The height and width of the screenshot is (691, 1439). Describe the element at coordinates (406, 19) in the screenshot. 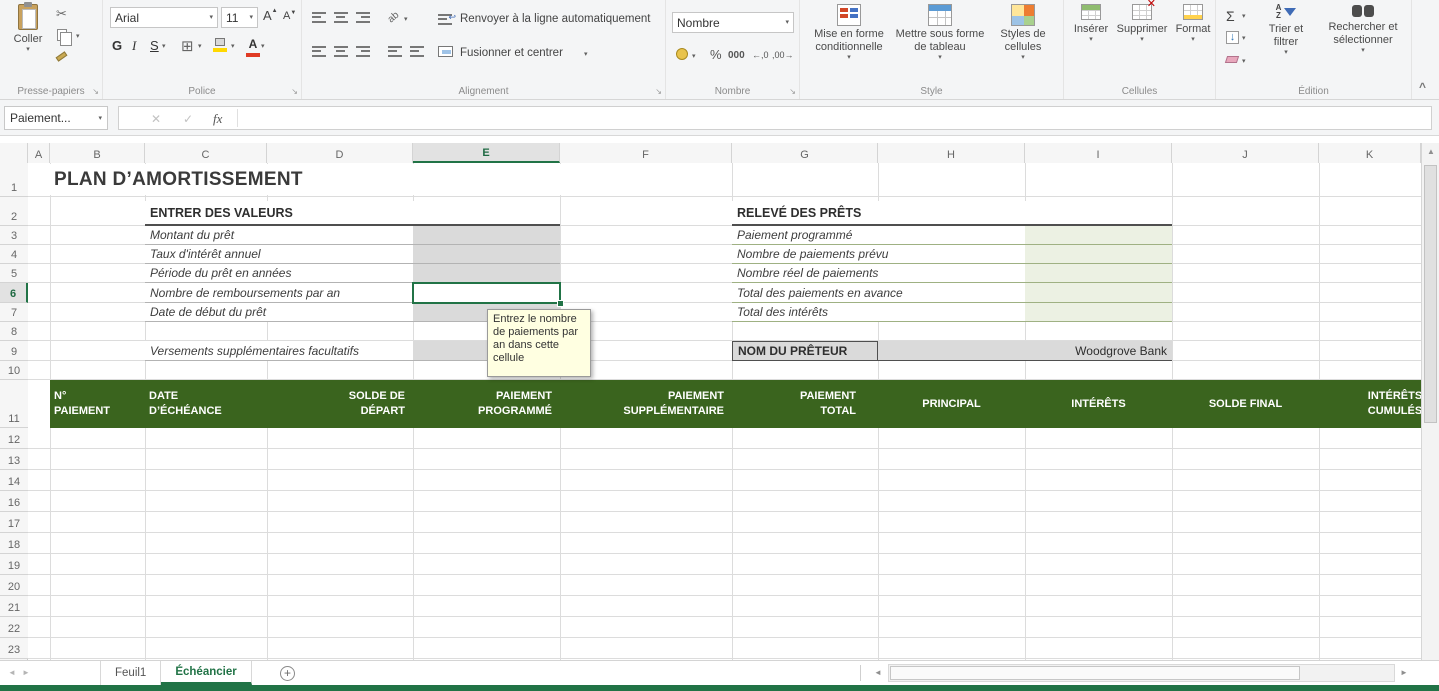

I see `orientation-dropdown-icon: ▾` at that location.